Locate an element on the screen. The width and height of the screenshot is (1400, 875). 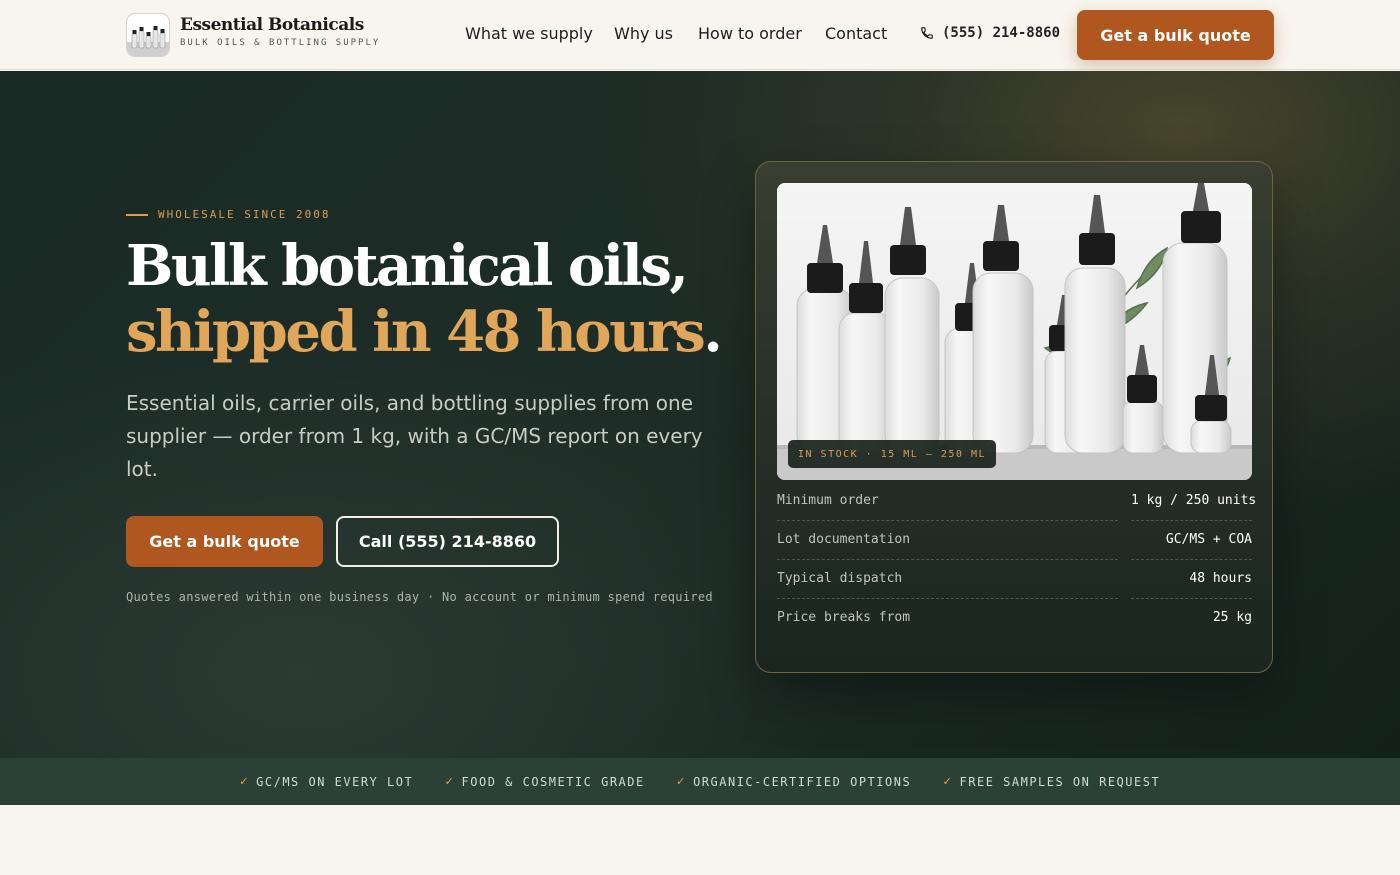
spec-label: Lot documentation is located at coordinates (947, 546).